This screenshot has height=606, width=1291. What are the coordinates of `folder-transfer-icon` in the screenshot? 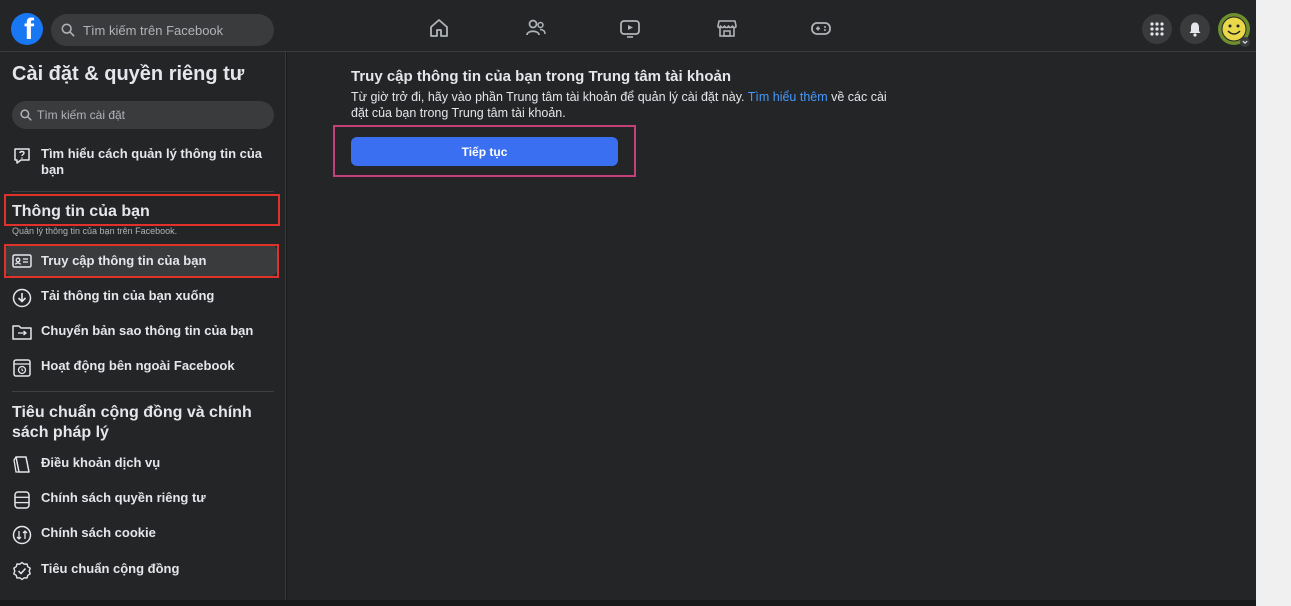 It's located at (22, 332).